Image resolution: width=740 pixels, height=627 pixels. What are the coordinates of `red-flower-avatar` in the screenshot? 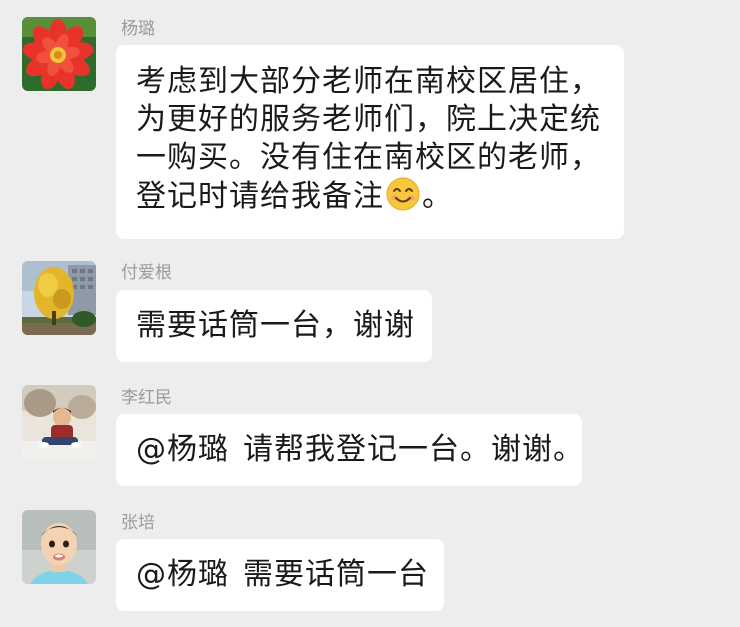 It's located at (59, 54).